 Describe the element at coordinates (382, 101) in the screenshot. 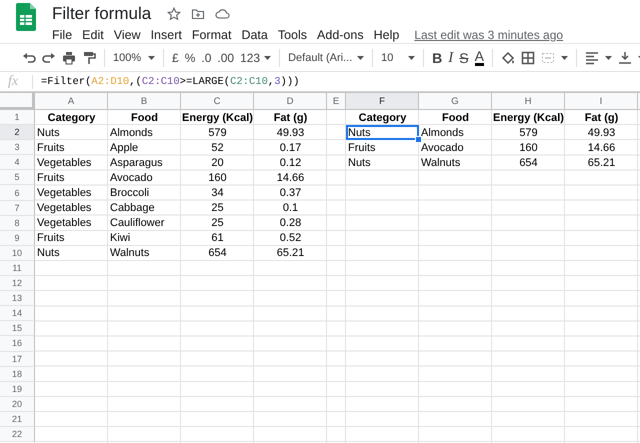

I see `column-header: F` at that location.